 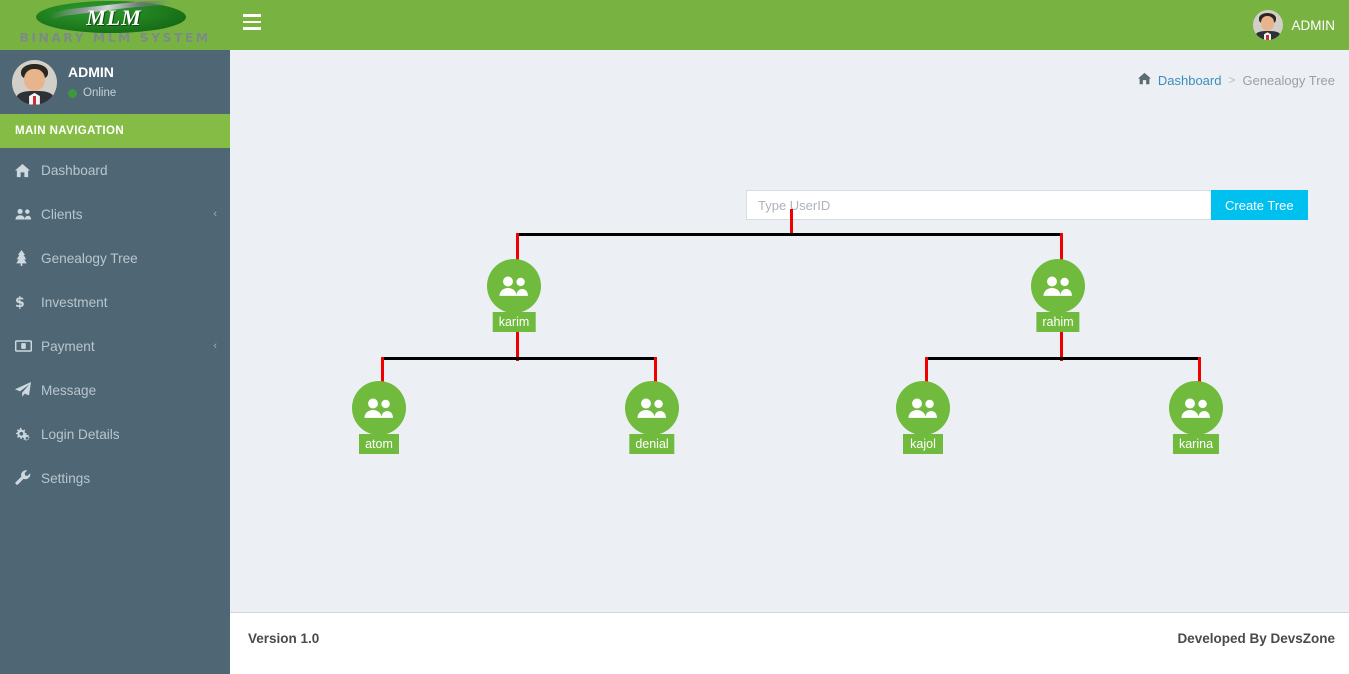 I want to click on user-menu: ADMIN, so click(x=1294, y=25).